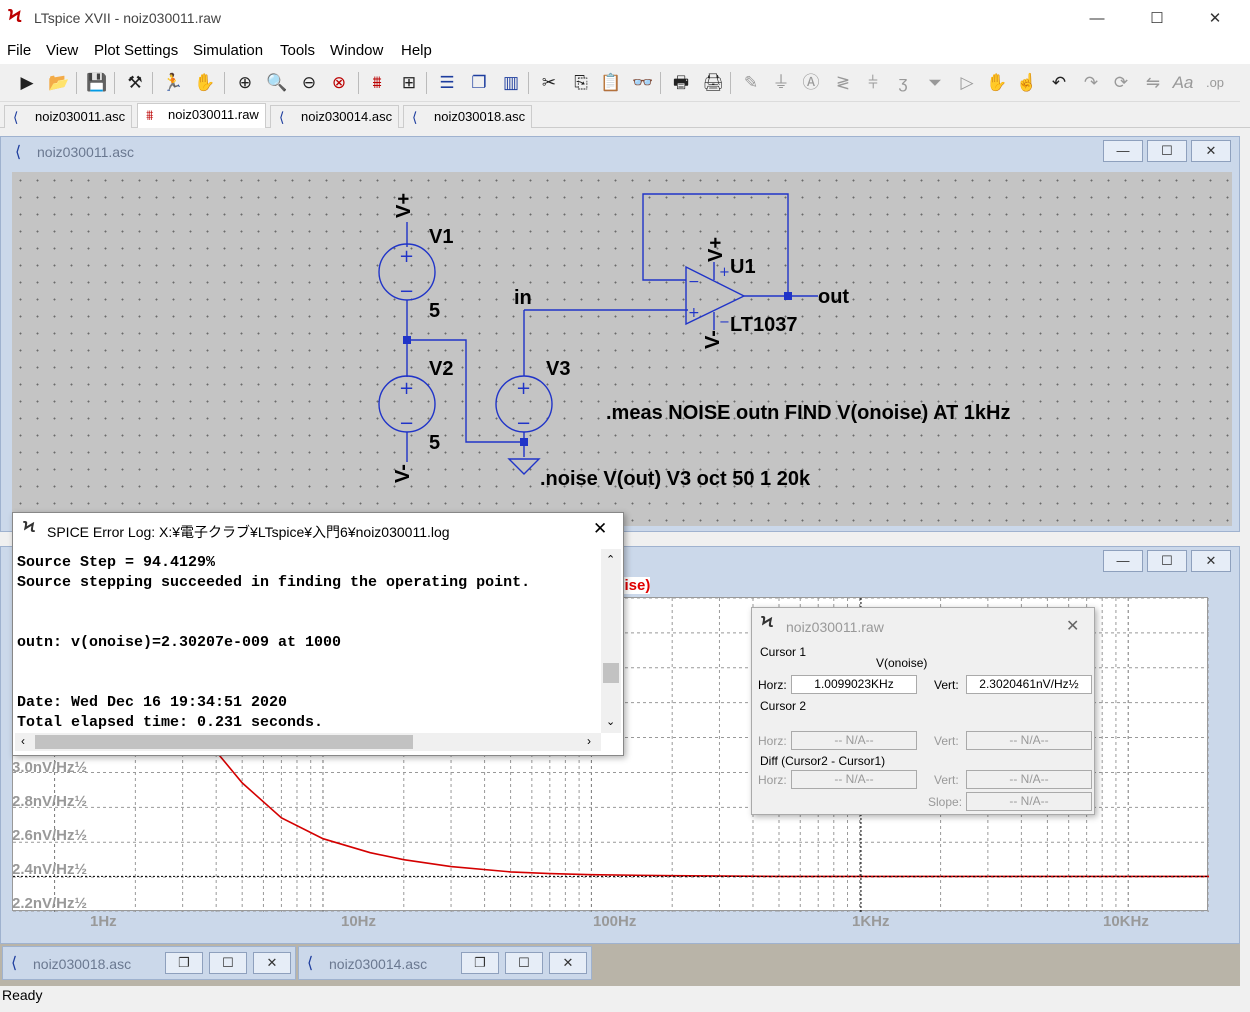 The width and height of the screenshot is (1250, 1012). I want to click on print-preview-icon: 🖨, so click(713, 83).